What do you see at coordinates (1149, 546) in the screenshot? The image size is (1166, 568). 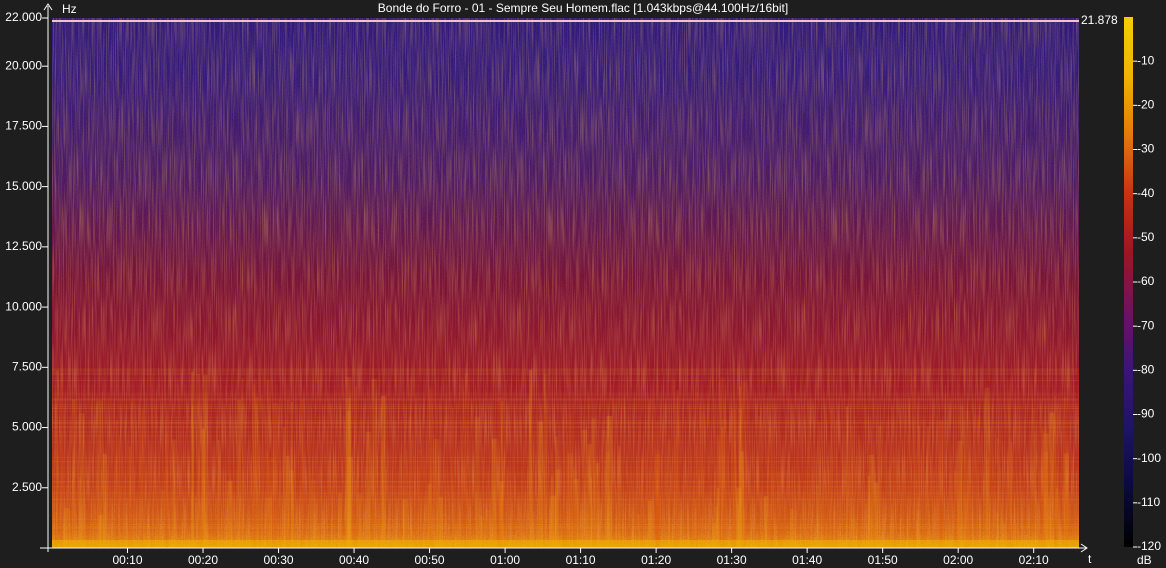 I see `colorbar-tick-label: -120` at bounding box center [1149, 546].